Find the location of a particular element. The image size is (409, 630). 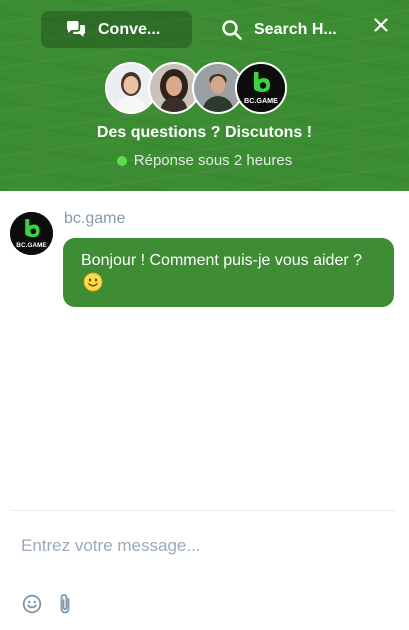

message-input is located at coordinates (203, 546).